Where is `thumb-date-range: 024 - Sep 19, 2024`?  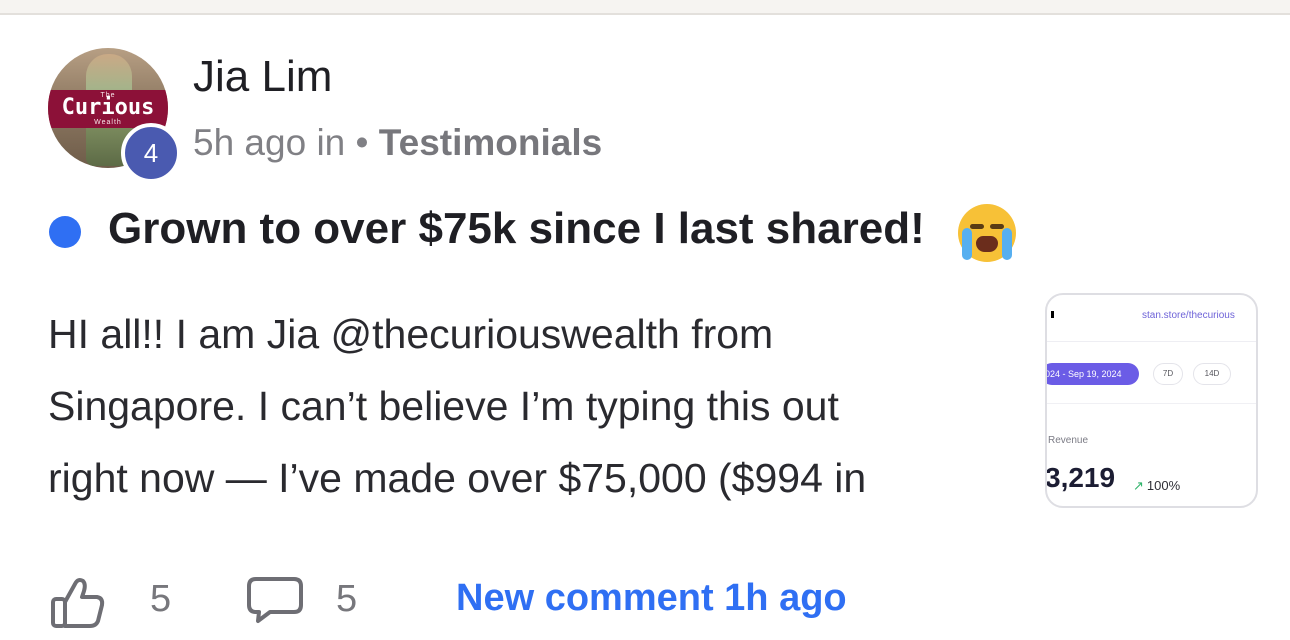 thumb-date-range: 024 - Sep 19, 2024 is located at coordinates (1093, 374).